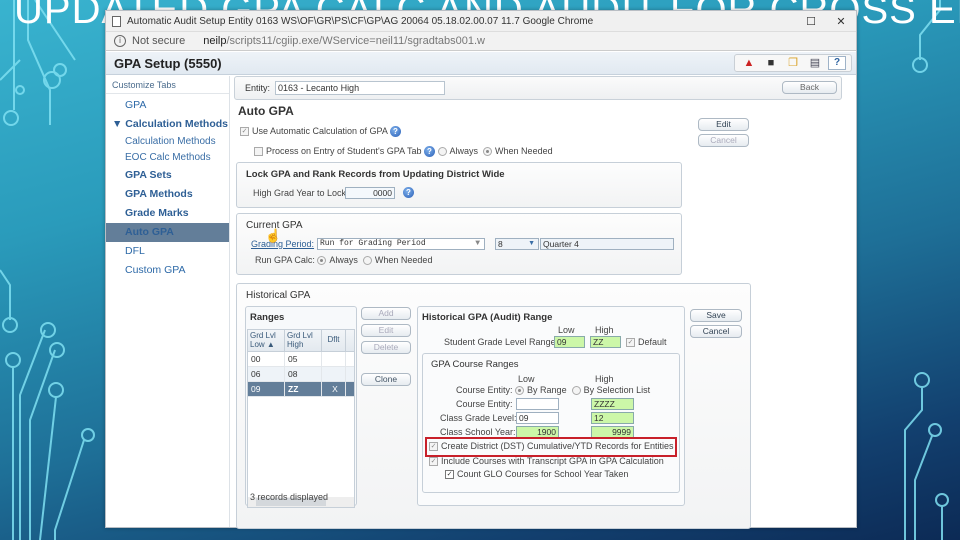  Describe the element at coordinates (551, 447) in the screenshot. I see `highlight-box` at that location.